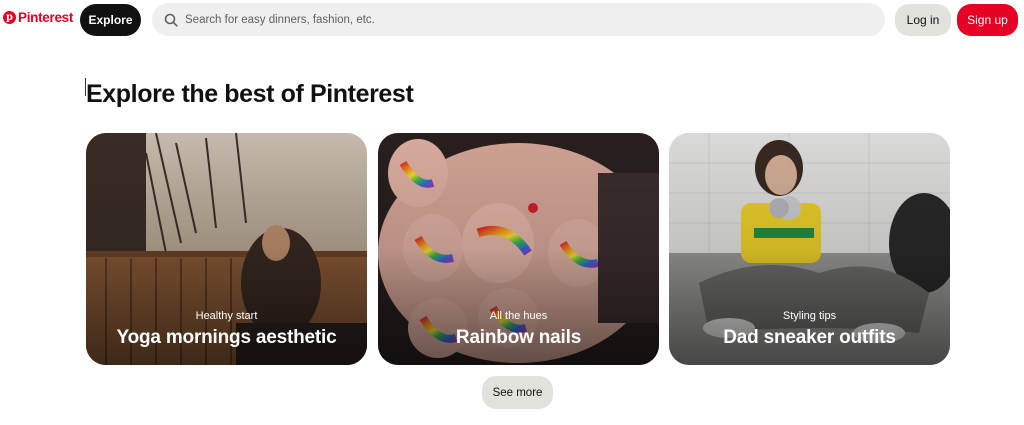 The image size is (1024, 425). What do you see at coordinates (809, 337) in the screenshot?
I see `card-title: Dad sneaker outfits` at bounding box center [809, 337].